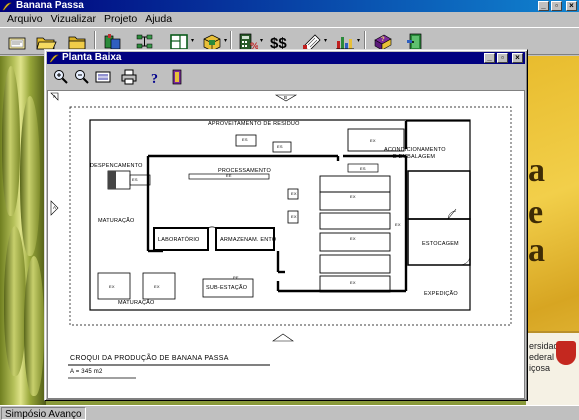 The width and height of the screenshot is (579, 420). I want to click on status-bar: Simpósio Avanço, so click(289, 412).